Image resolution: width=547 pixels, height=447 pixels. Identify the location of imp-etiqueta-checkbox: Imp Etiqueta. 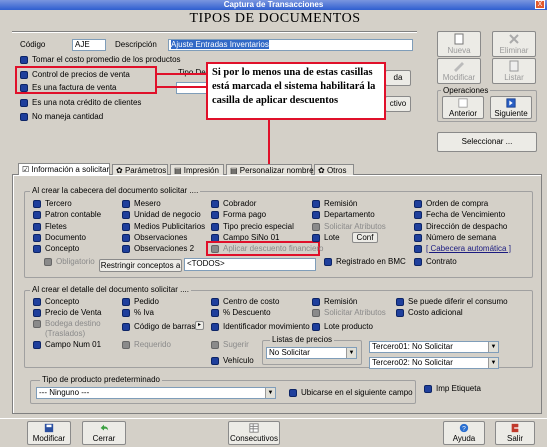
(452, 389).